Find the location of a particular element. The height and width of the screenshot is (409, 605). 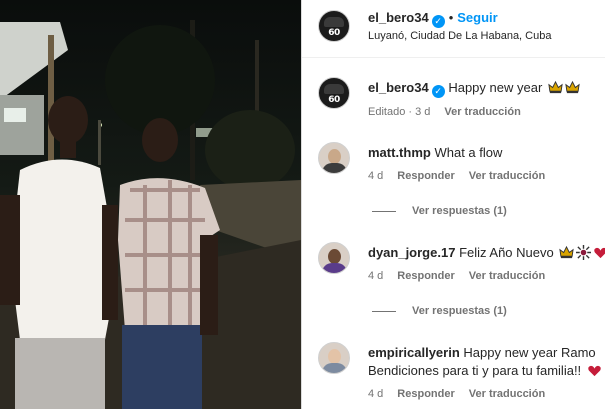

caption-meta: Editado · 3 d Ver traducción is located at coordinates (451, 112).